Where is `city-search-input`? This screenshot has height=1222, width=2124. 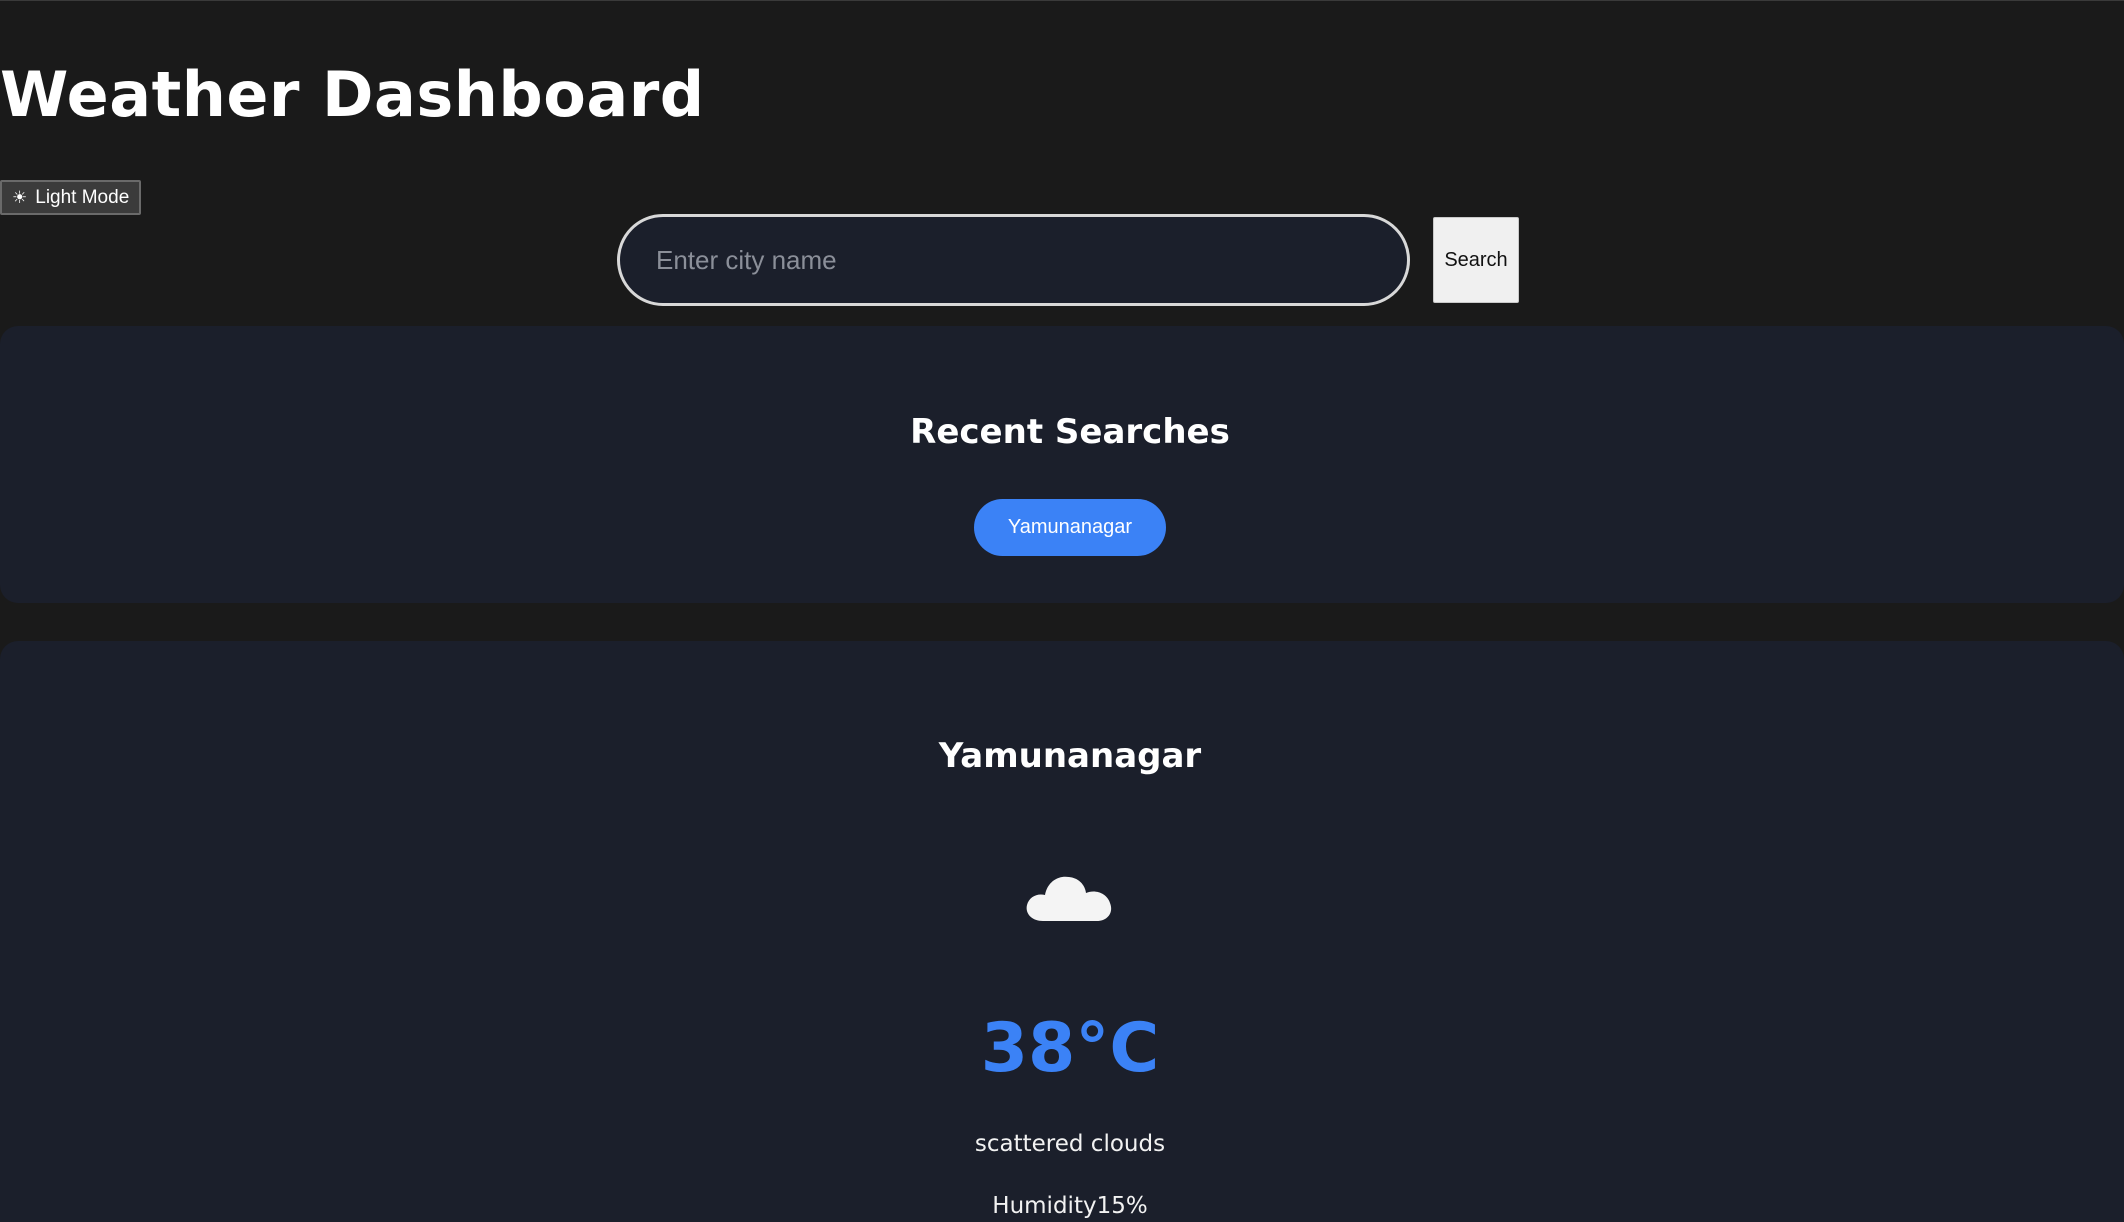 city-search-input is located at coordinates (1013, 260).